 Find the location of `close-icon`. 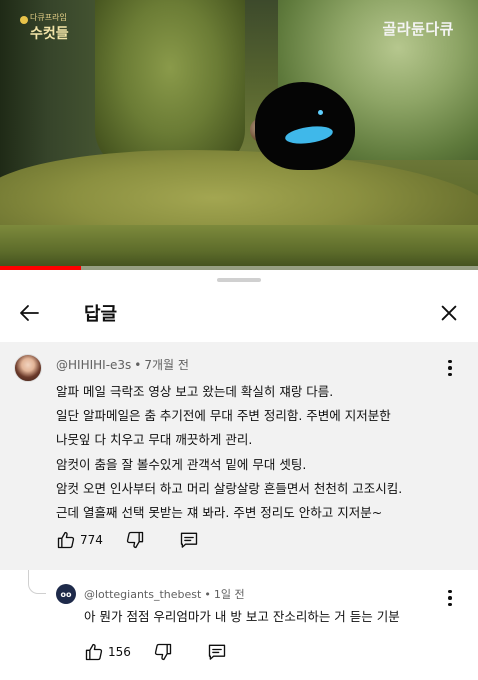

close-icon is located at coordinates (449, 313).